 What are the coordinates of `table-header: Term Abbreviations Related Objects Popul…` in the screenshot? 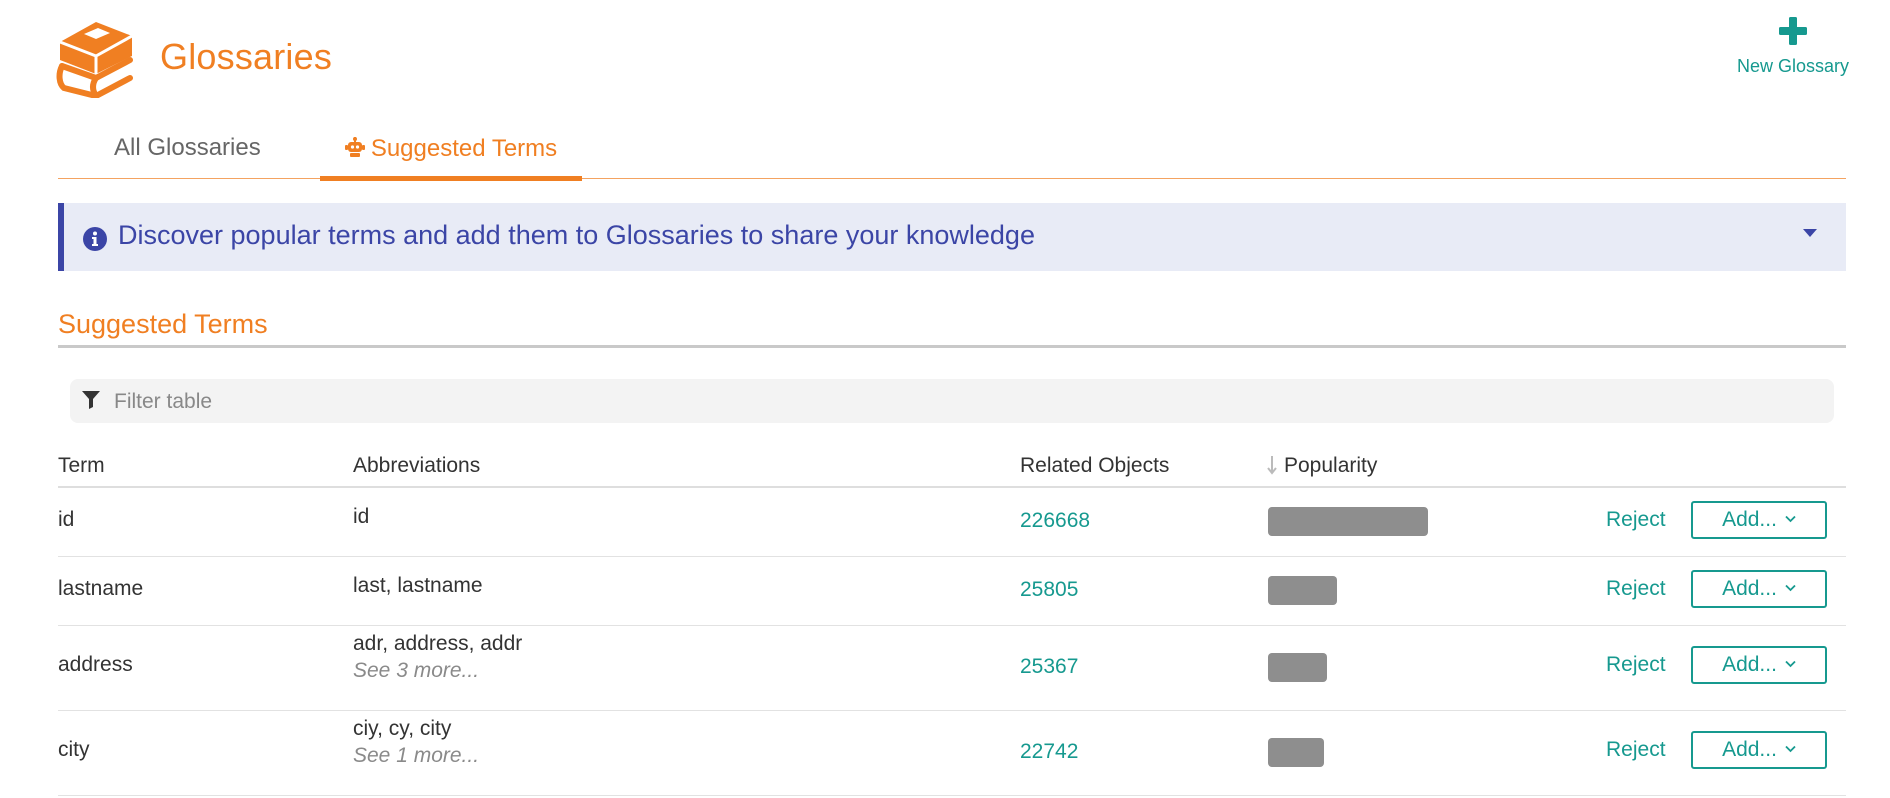 It's located at (952, 469).